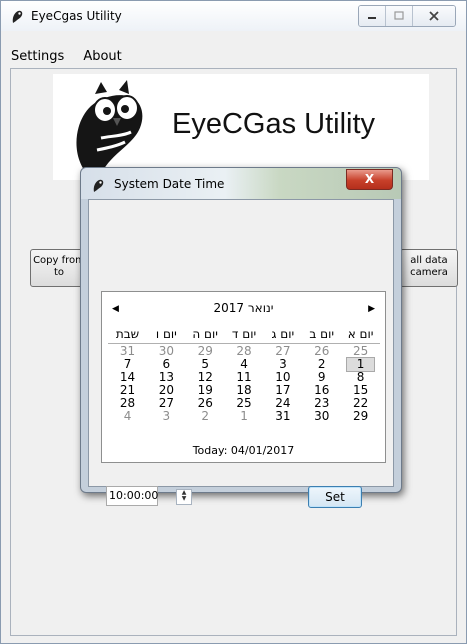 This screenshot has height=644, width=467. Describe the element at coordinates (109, 128) in the screenshot. I see `owl-logo` at that location.